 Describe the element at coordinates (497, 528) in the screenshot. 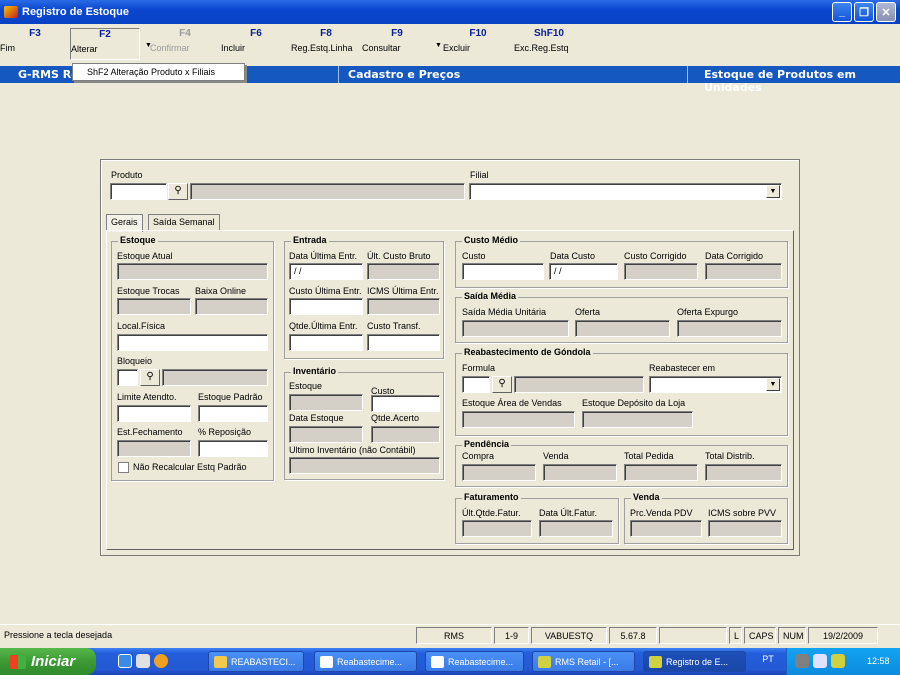

I see `ult-qtde-fatur-field` at that location.